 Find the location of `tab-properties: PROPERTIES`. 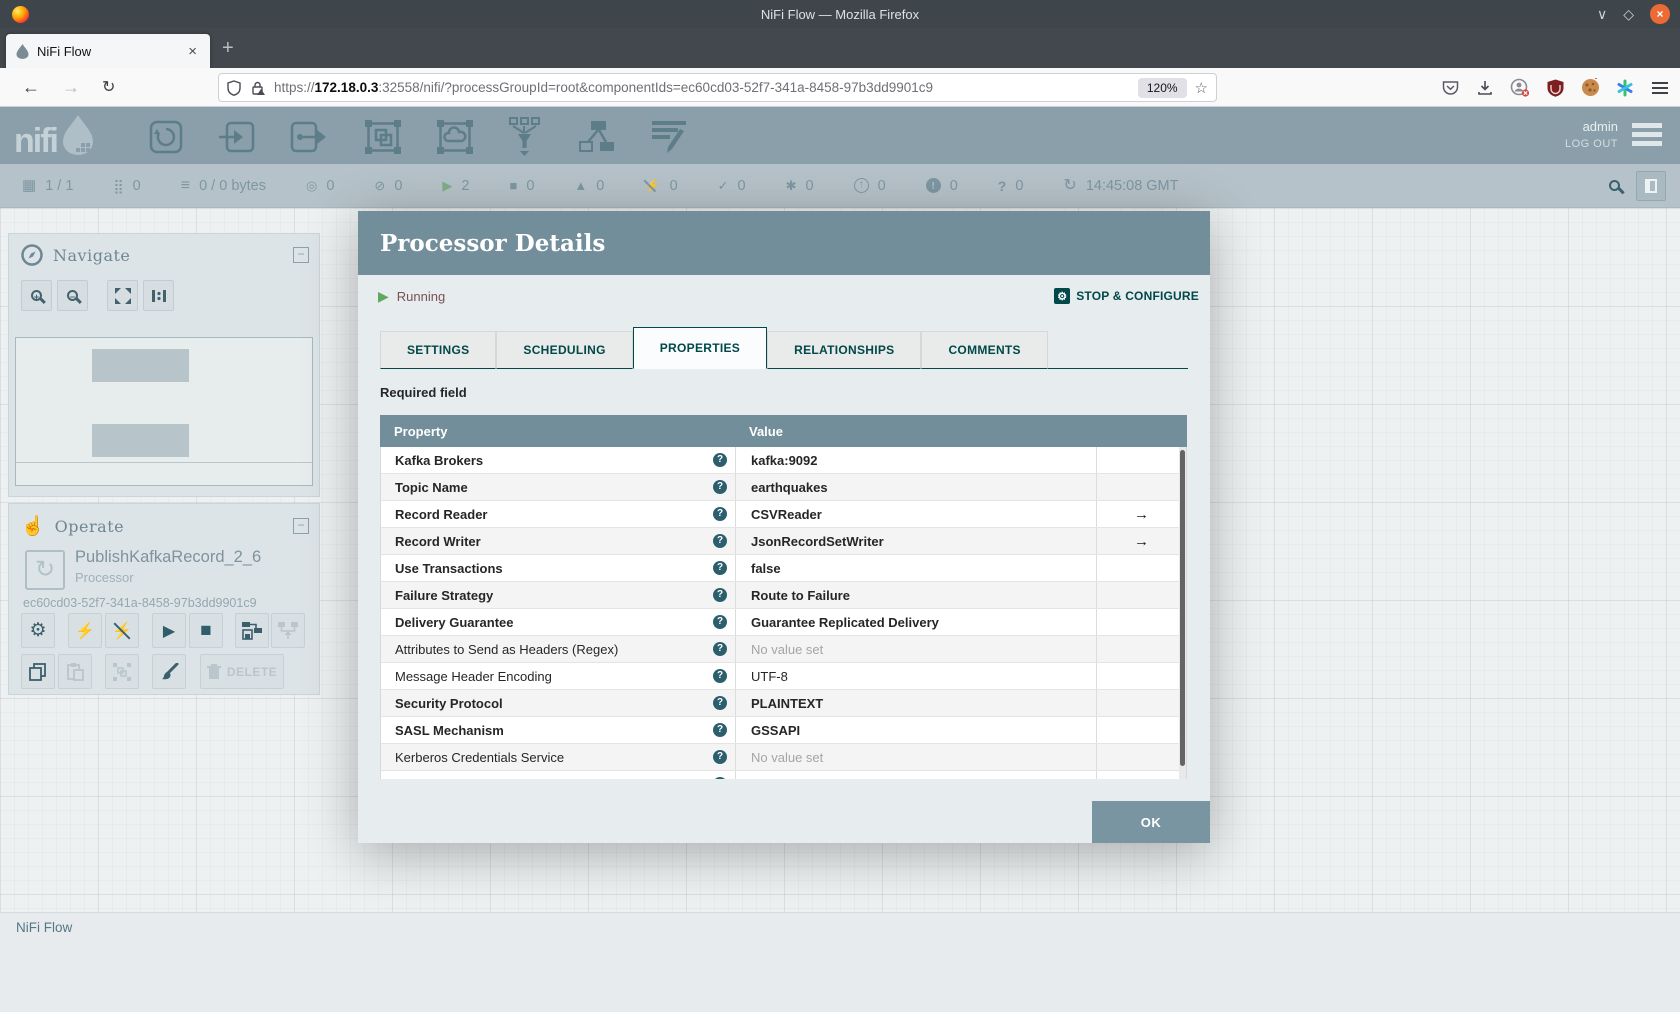

tab-properties: PROPERTIES is located at coordinates (700, 348).